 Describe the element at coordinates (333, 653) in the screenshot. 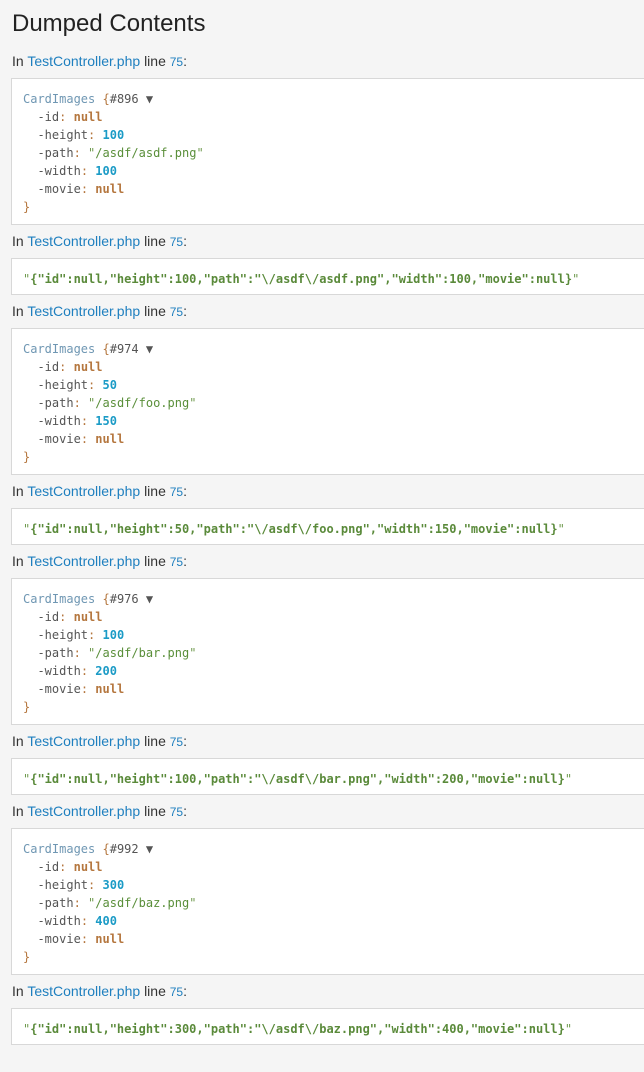

I see `property-row: -path: "/asdf/bar.png"` at that location.